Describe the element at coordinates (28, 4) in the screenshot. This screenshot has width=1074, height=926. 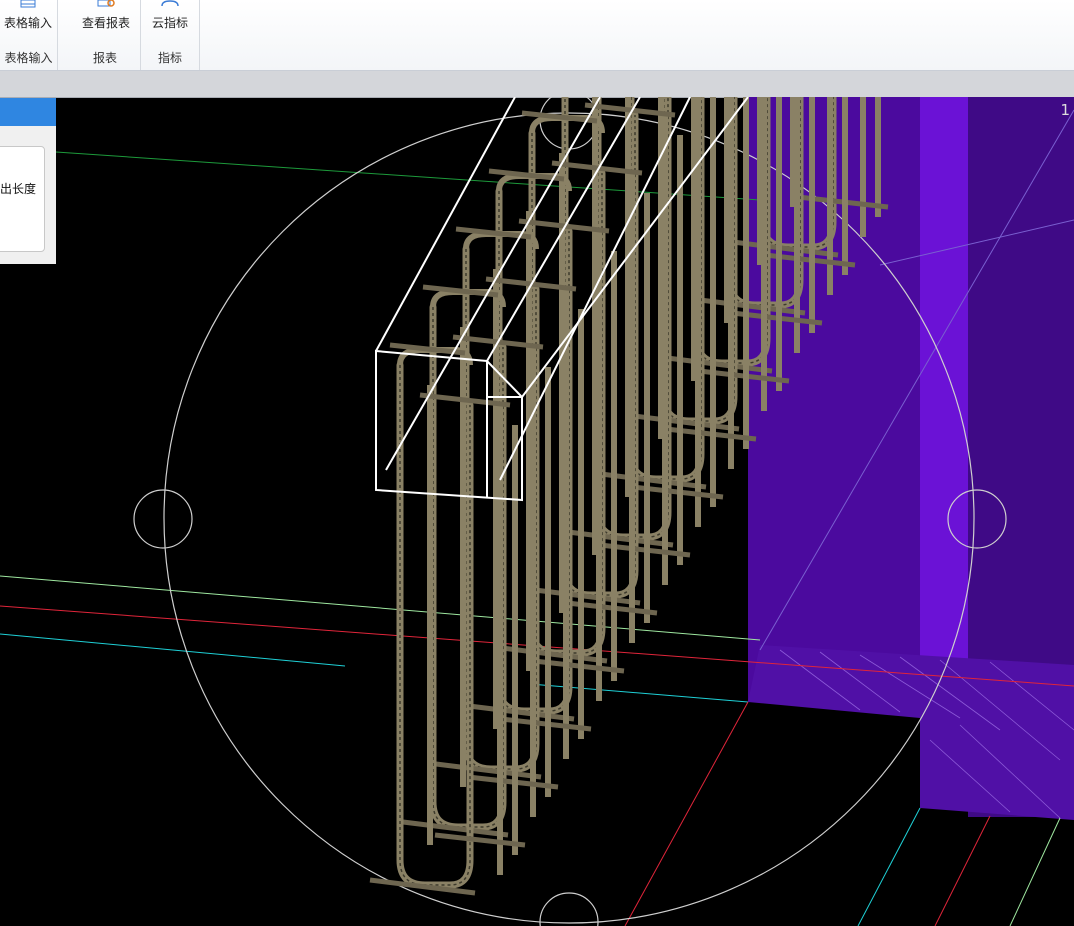
I see `table-icon` at that location.